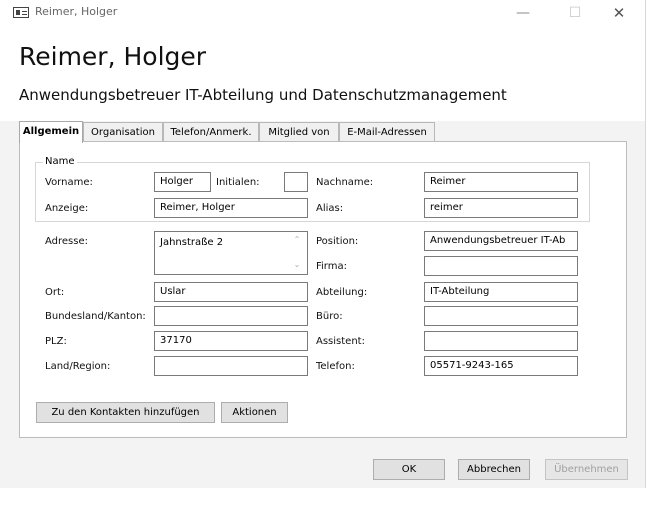 This screenshot has width=655, height=506. I want to click on abteilung-field: IT-Abteilung, so click(501, 292).